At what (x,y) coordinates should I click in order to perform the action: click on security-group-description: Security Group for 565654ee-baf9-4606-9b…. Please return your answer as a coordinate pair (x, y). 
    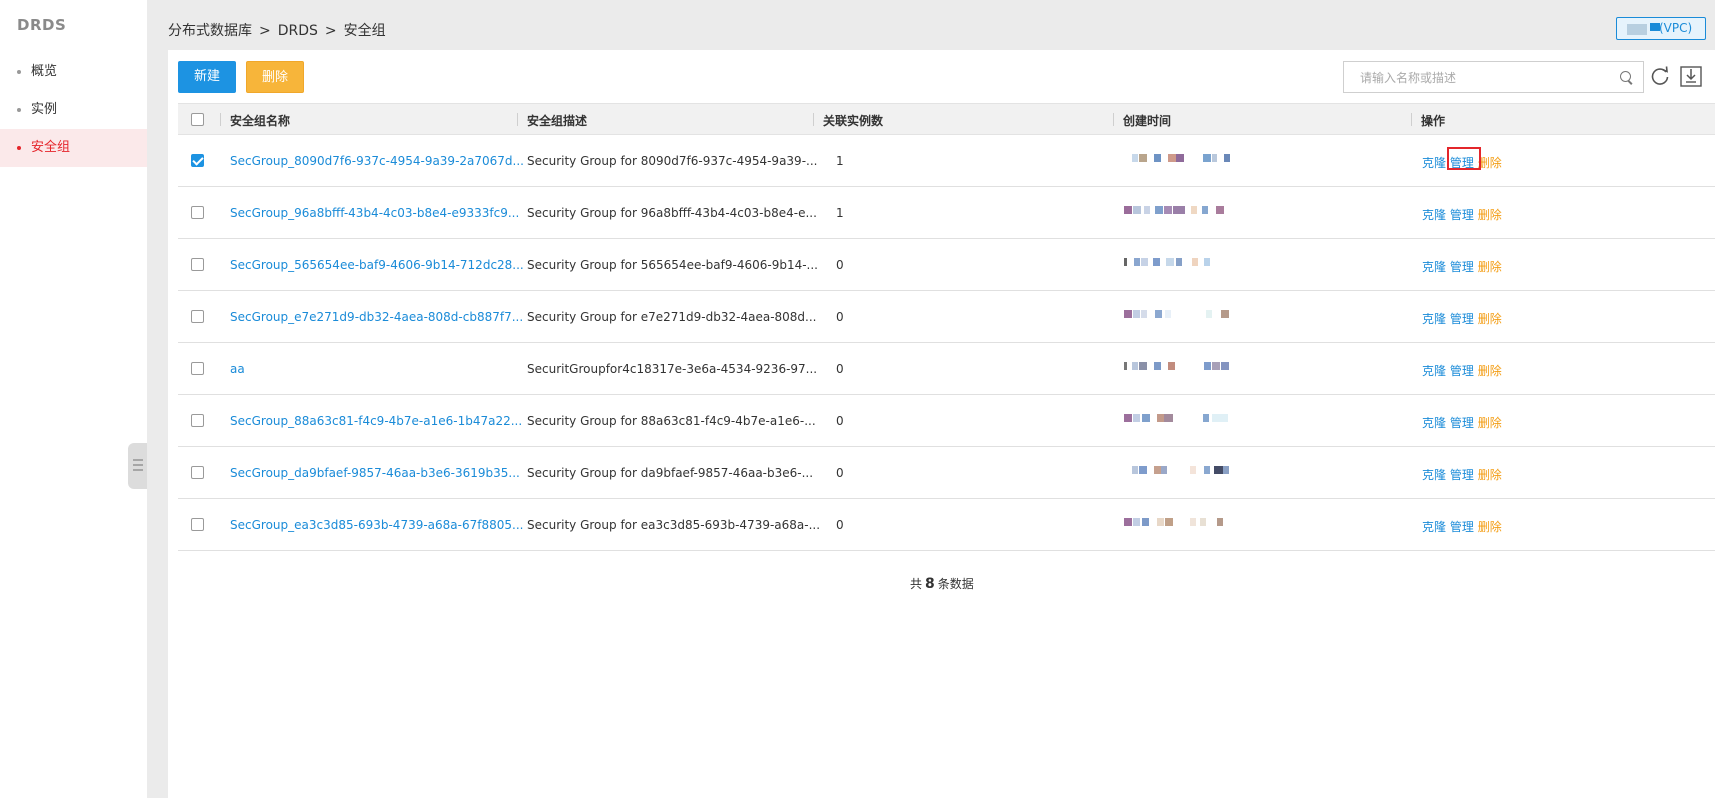
    Looking at the image, I should click on (672, 265).